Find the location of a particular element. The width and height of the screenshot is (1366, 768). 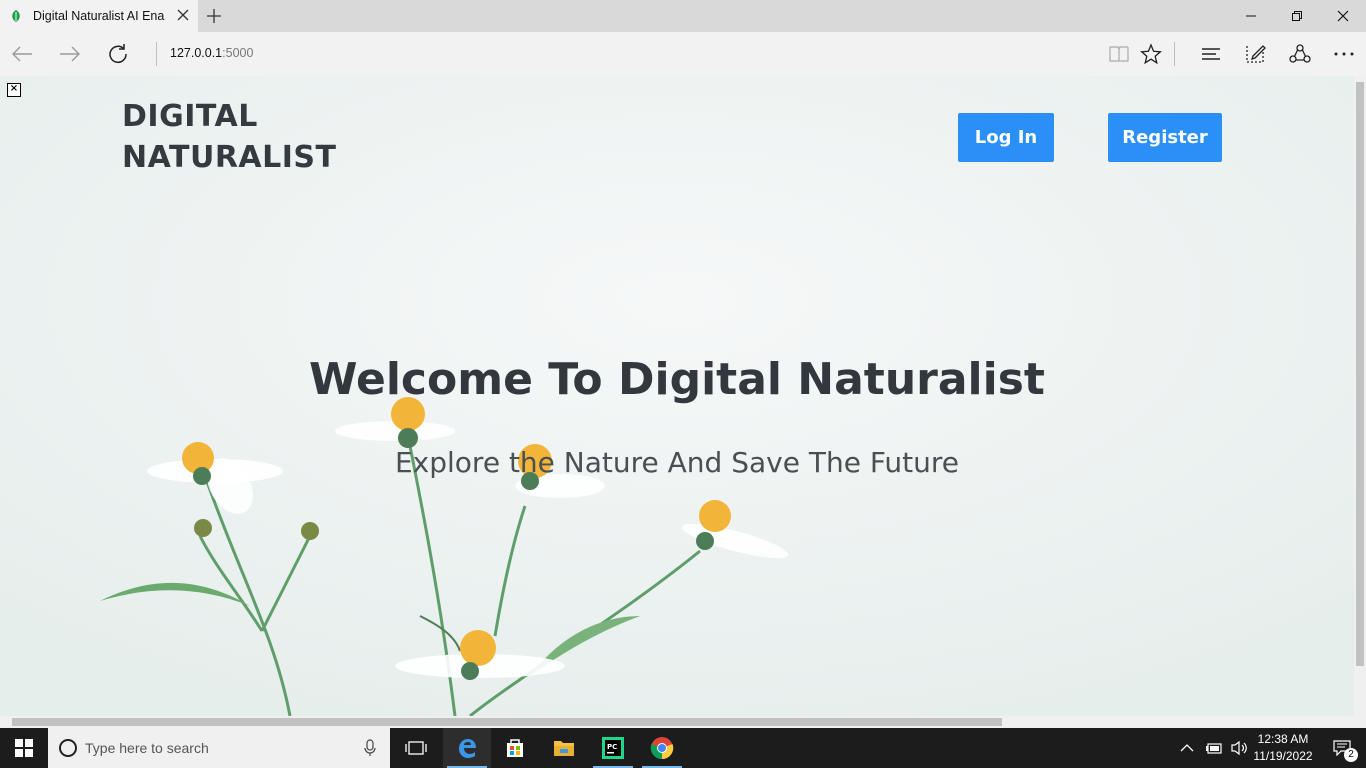

search-placeholder: Type here to search is located at coordinates (147, 748).